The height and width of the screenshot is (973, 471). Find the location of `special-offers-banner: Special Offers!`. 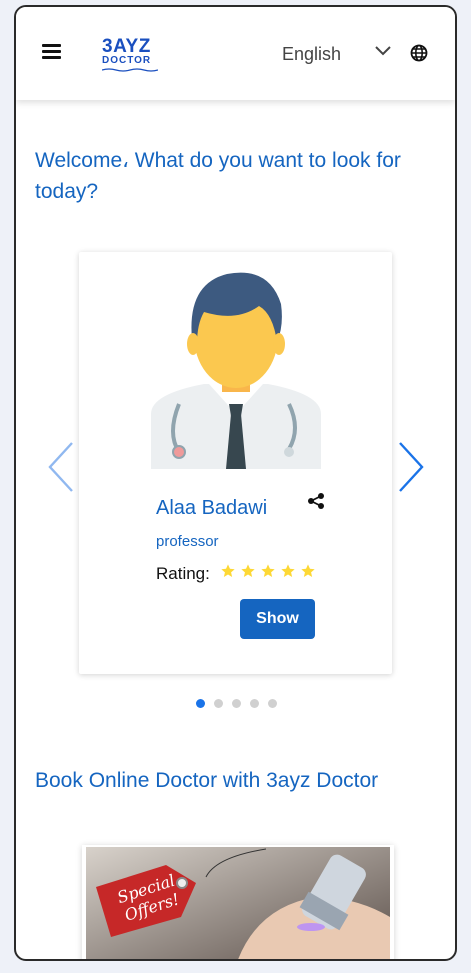

special-offers-banner: Special Offers! is located at coordinates (238, 902).